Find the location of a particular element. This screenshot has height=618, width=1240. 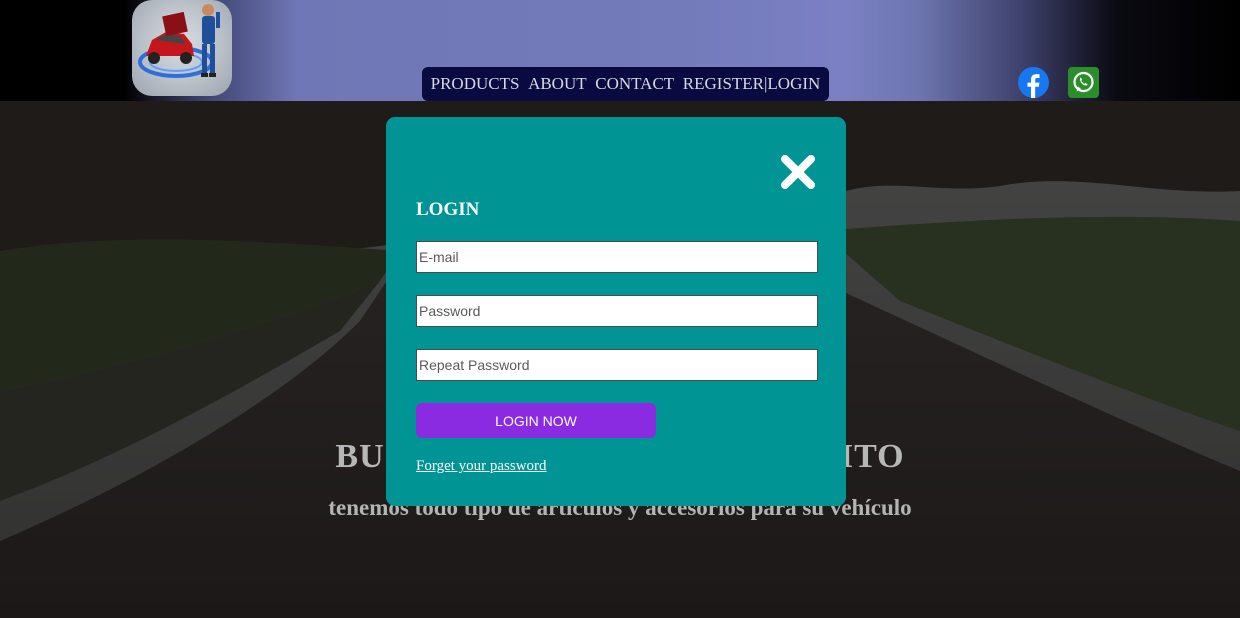

mechanic-car-logo-icon is located at coordinates (179, 41).